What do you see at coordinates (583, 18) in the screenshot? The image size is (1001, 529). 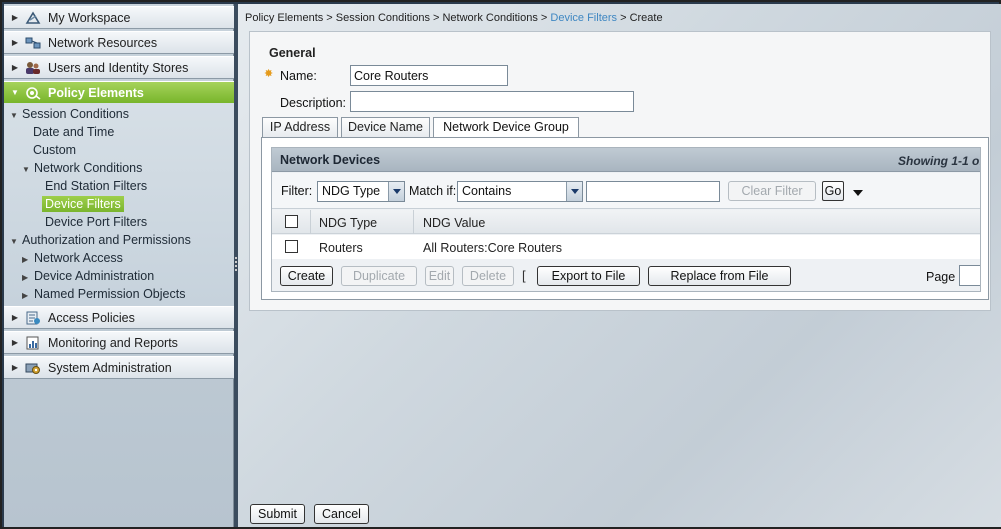 I see `breadcrumb-current: Device Filters` at bounding box center [583, 18].